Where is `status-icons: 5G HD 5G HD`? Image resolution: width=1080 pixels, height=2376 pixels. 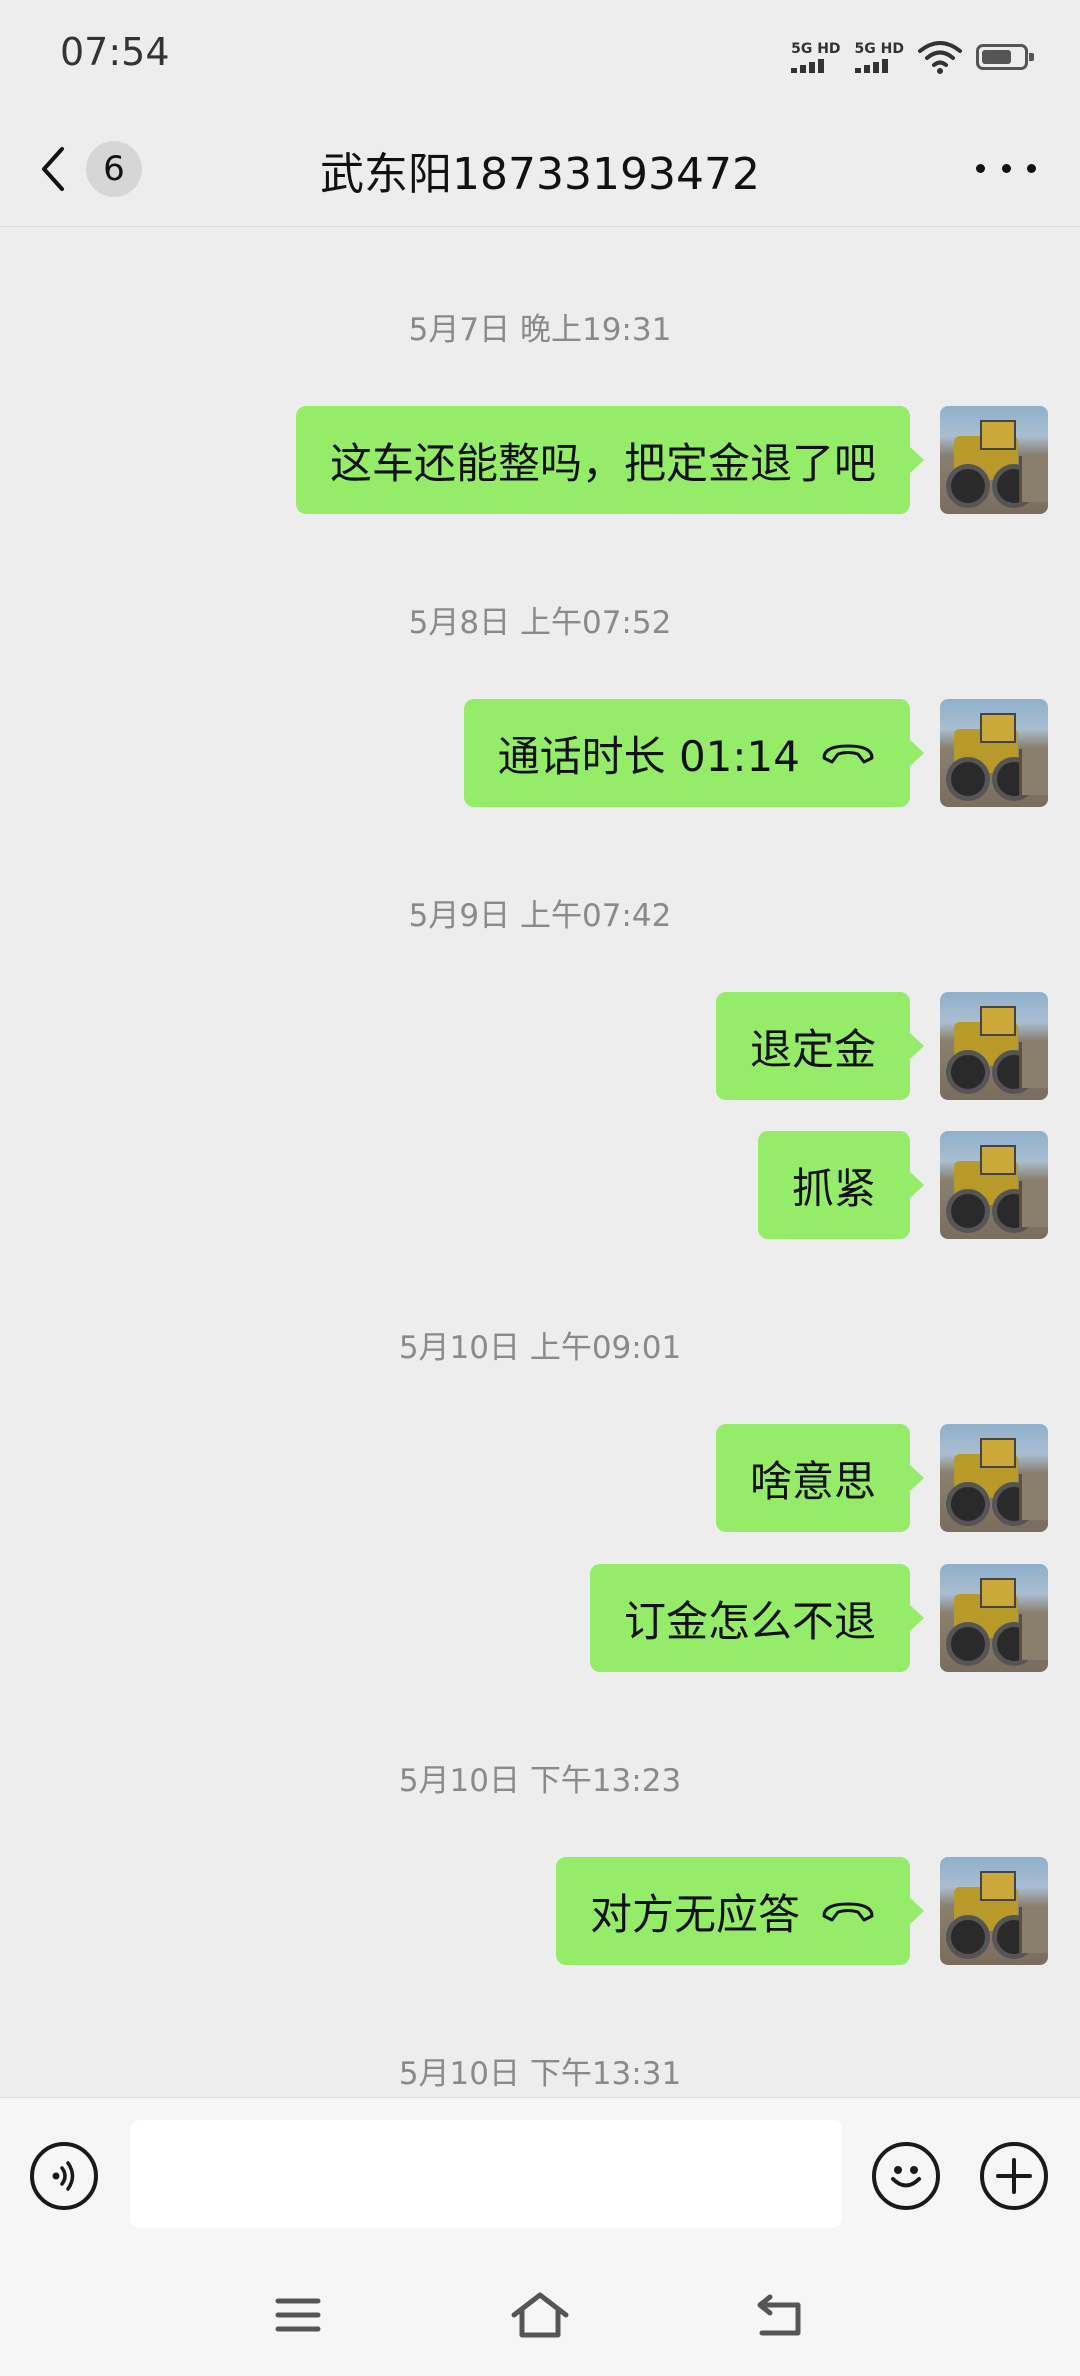 status-icons: 5G HD 5G HD is located at coordinates (912, 57).